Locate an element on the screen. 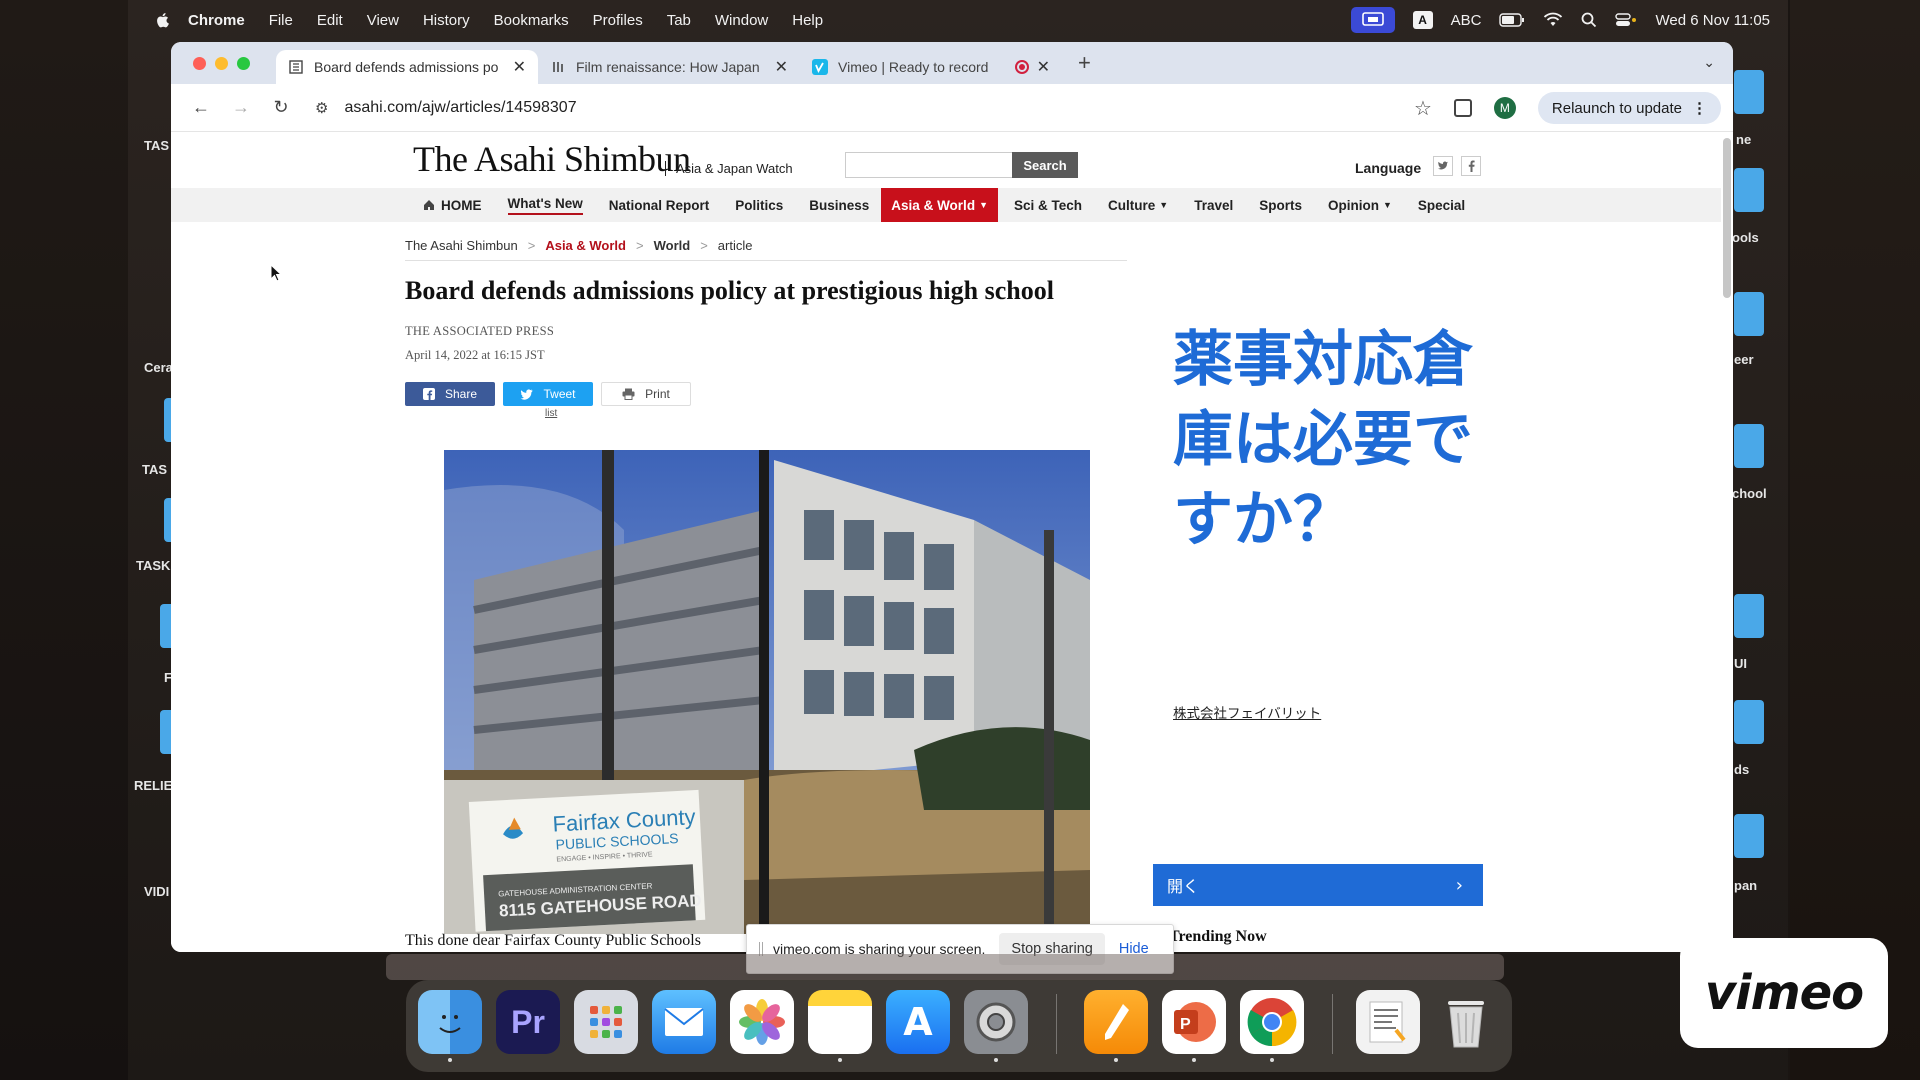 The height and width of the screenshot is (1080, 1920). site-logo-subtitle: Asia & Japan Watch is located at coordinates (729, 168).